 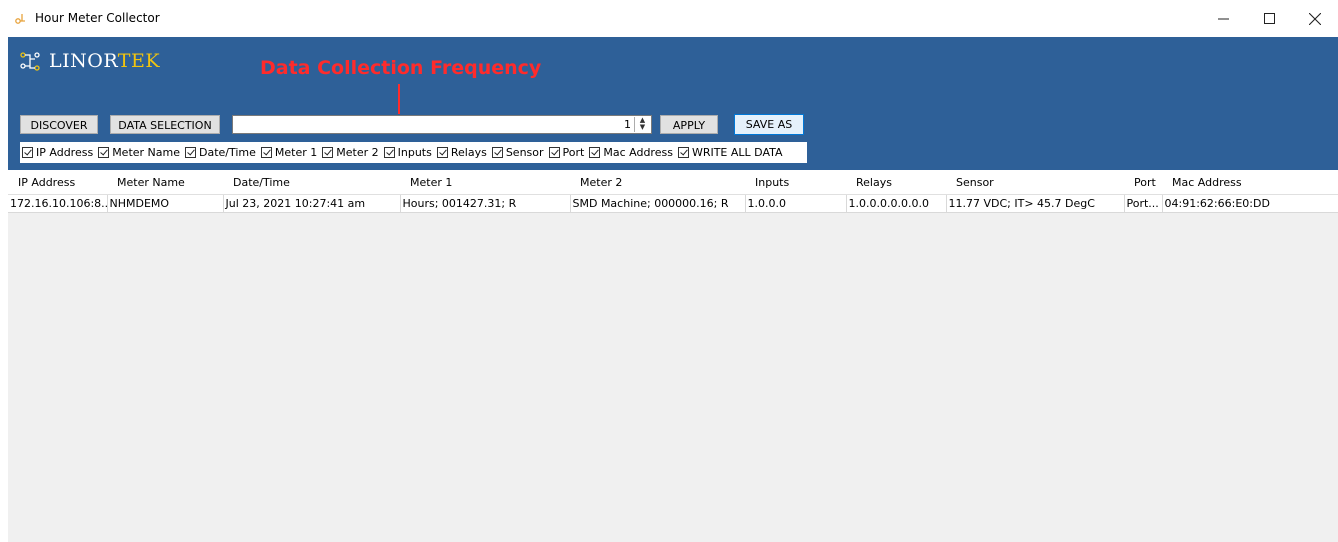 What do you see at coordinates (795, 182) in the screenshot?
I see `column-header: Inputs` at bounding box center [795, 182].